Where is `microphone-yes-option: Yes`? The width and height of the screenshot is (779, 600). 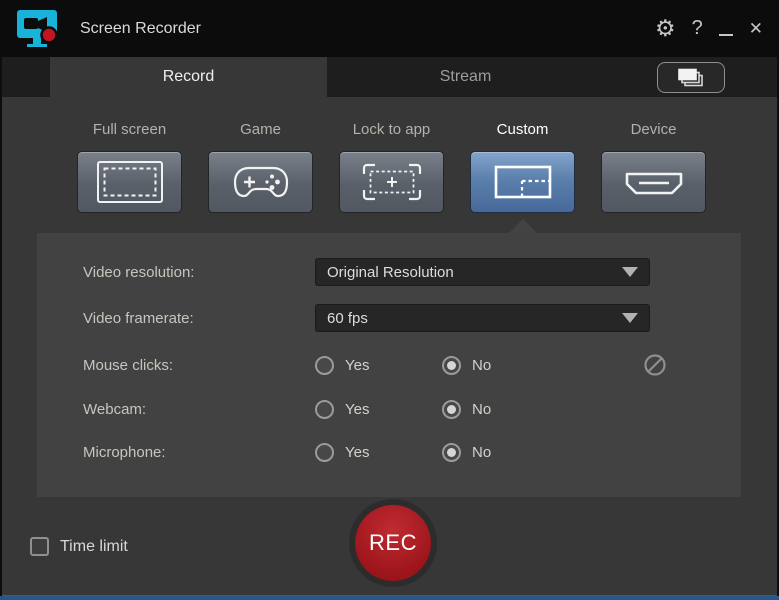
microphone-yes-option: Yes is located at coordinates (378, 452).